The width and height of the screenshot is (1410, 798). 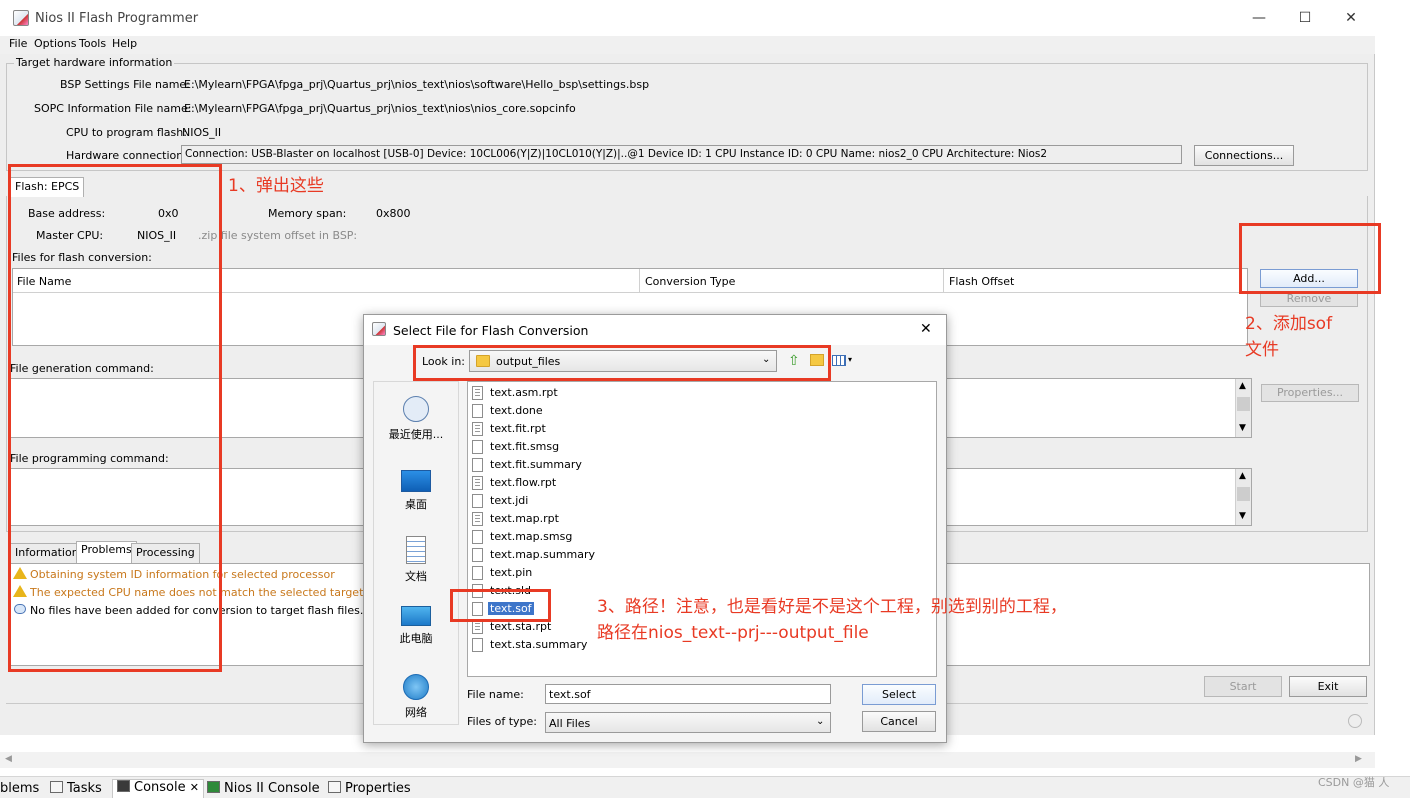 What do you see at coordinates (334, 787) in the screenshot?
I see `properties-icon` at bounding box center [334, 787].